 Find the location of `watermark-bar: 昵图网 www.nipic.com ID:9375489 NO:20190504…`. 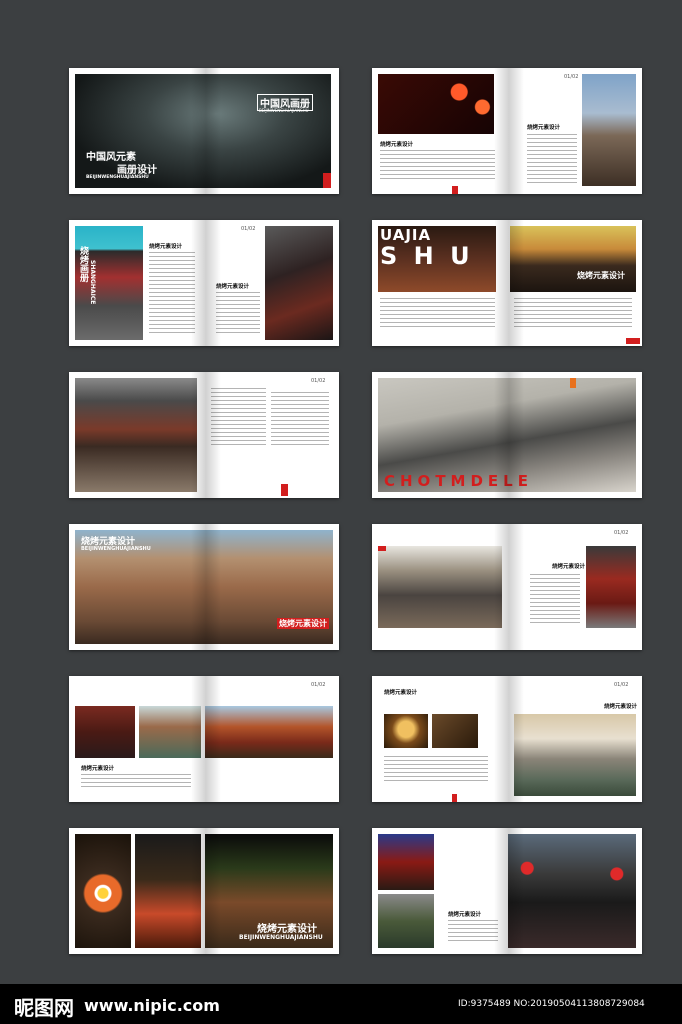

watermark-bar: 昵图网 www.nipic.com ID:9375489 NO:20190504… is located at coordinates (341, 1004).